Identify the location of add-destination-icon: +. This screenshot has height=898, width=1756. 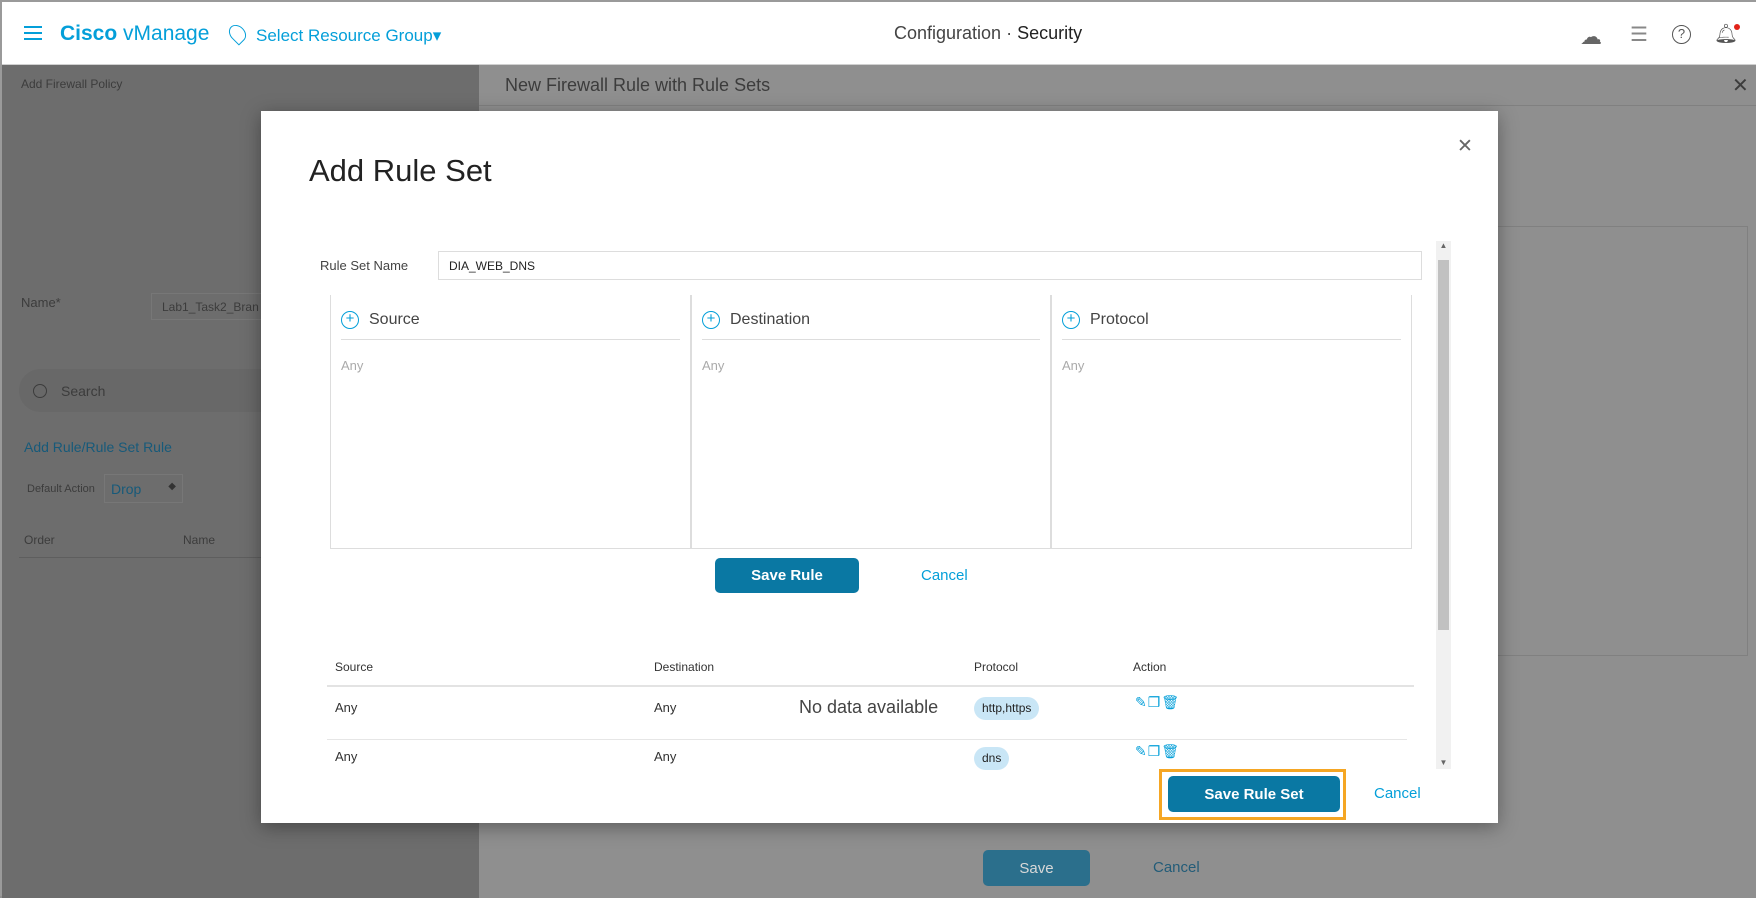
(711, 320).